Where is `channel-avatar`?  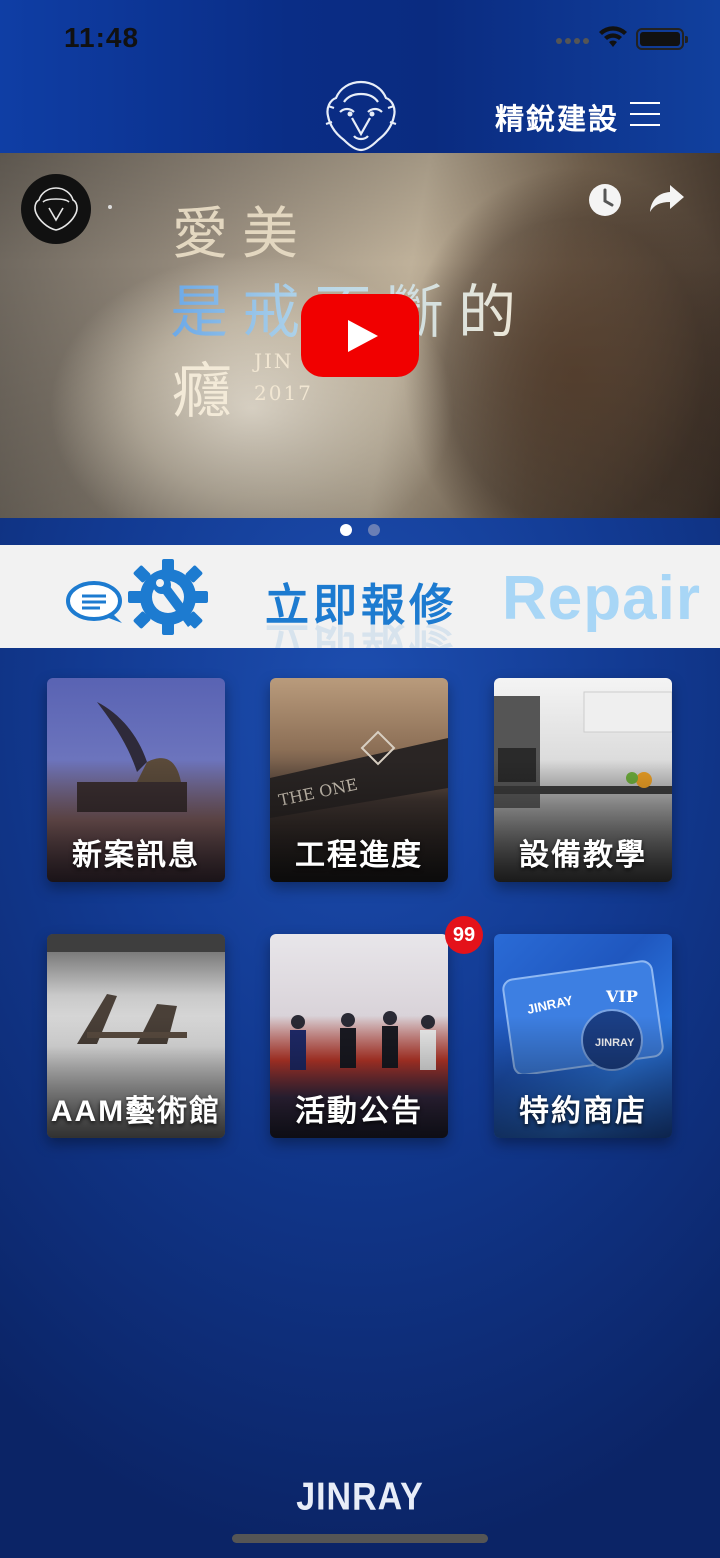
channel-avatar is located at coordinates (56, 209).